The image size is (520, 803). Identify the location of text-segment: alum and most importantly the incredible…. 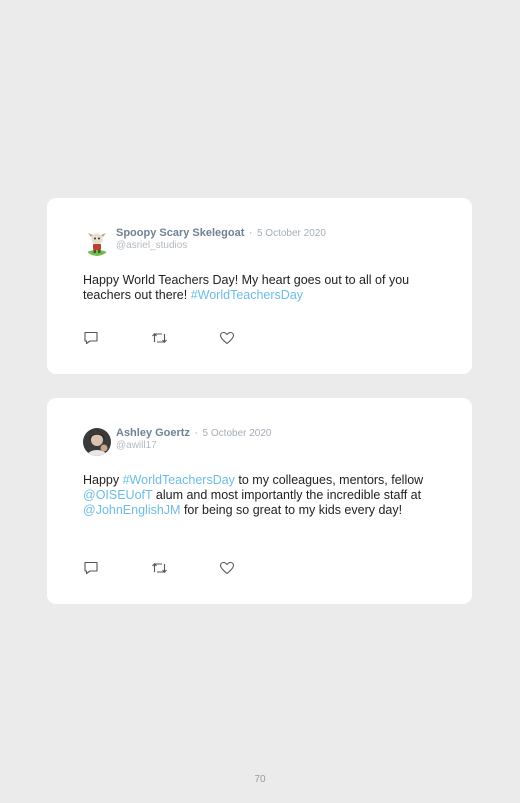
(287, 495).